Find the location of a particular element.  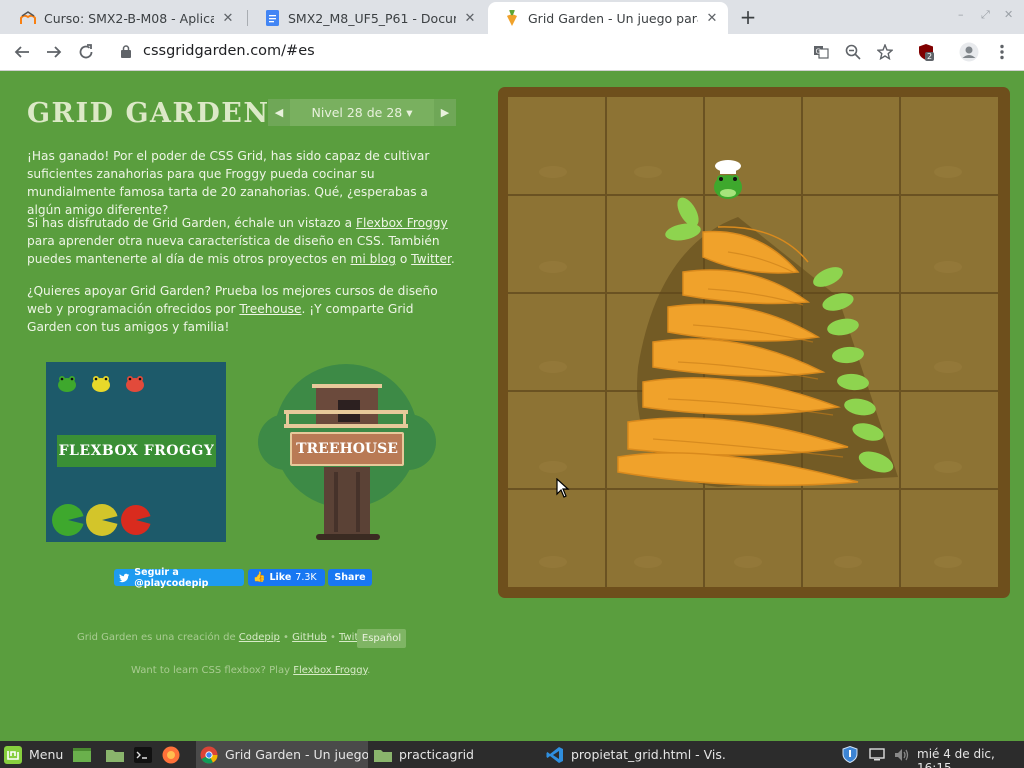

carrot-icon is located at coordinates (512, 18).